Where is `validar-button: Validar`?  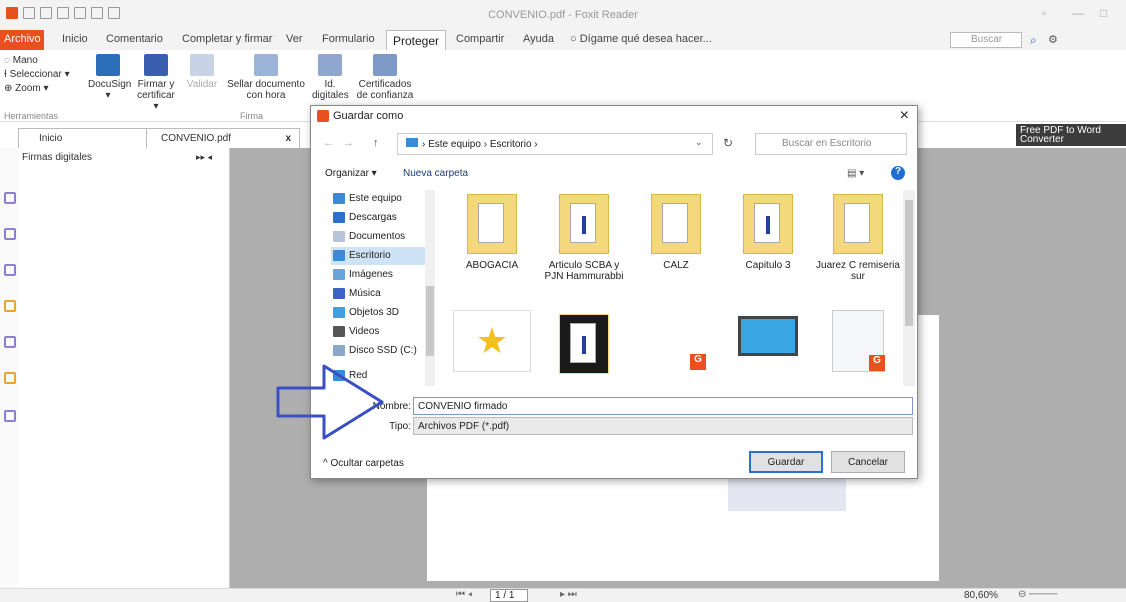
validar-button: Validar is located at coordinates (202, 72).